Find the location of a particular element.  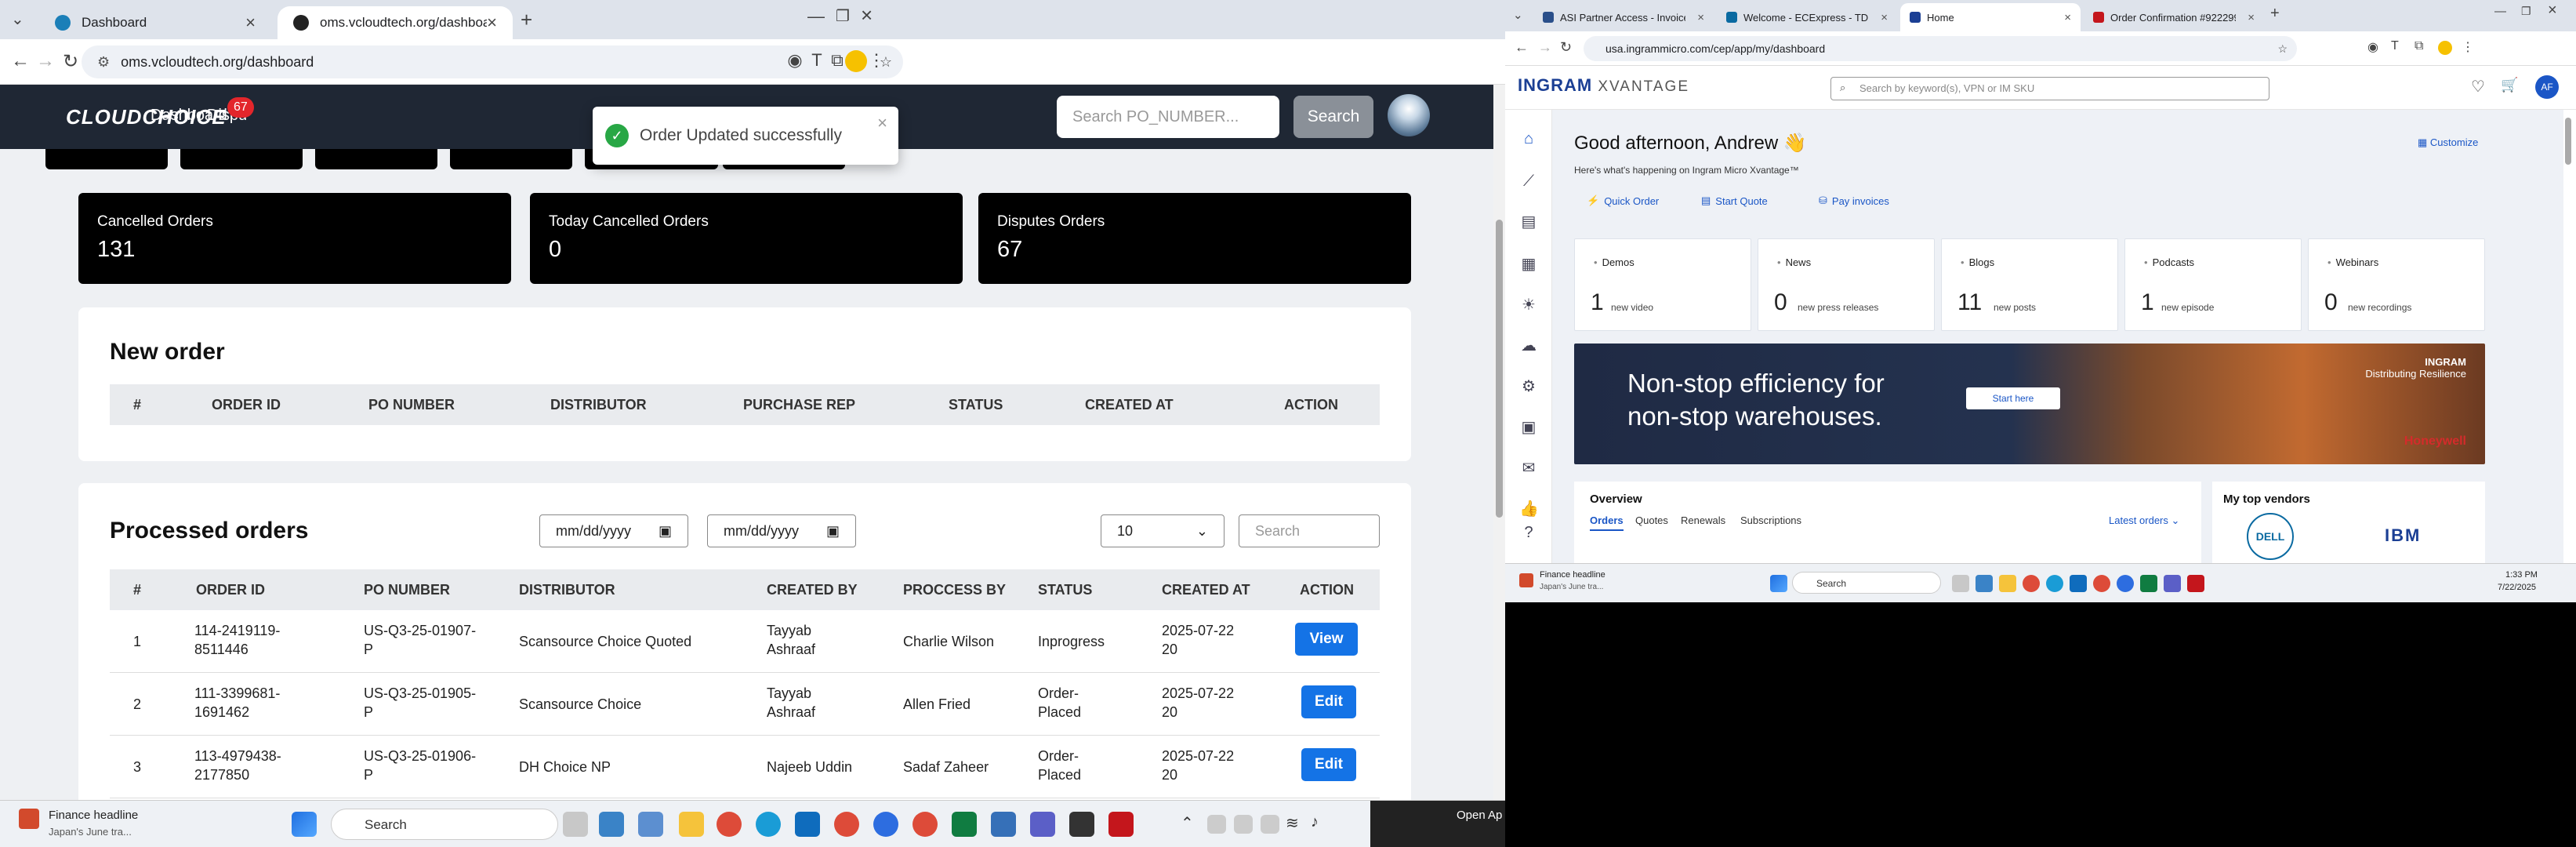

ibm-logo: IBM is located at coordinates (2403, 535).